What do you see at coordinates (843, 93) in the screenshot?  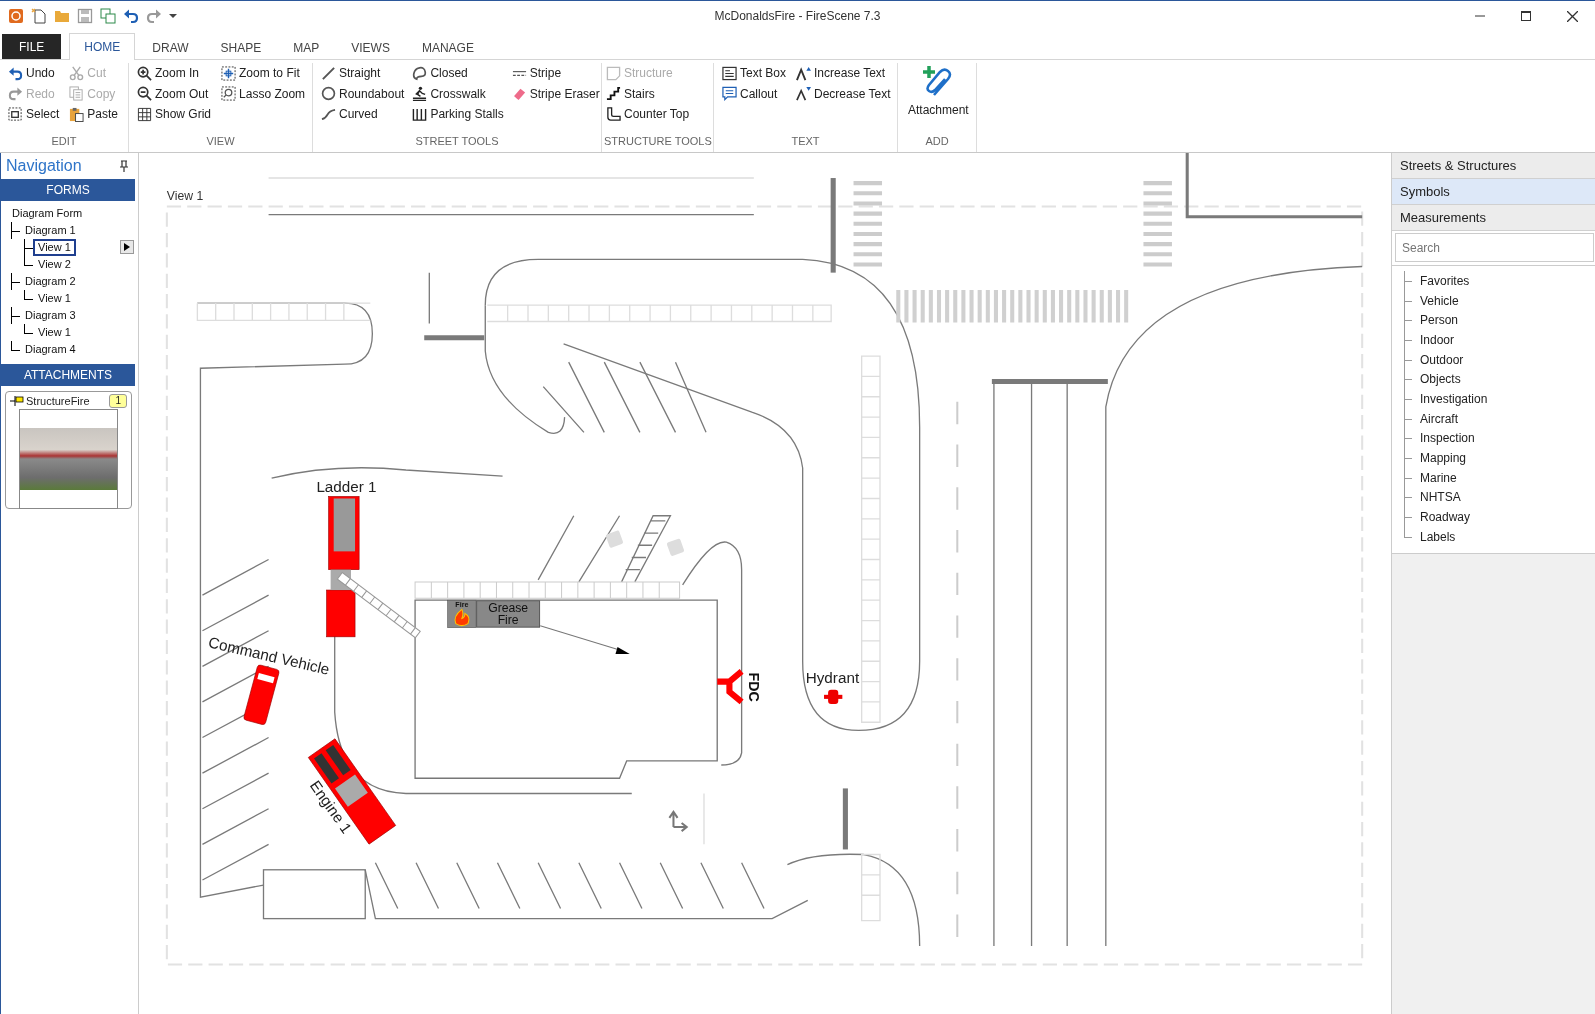 I see `ribbon-button: Decrease Text` at bounding box center [843, 93].